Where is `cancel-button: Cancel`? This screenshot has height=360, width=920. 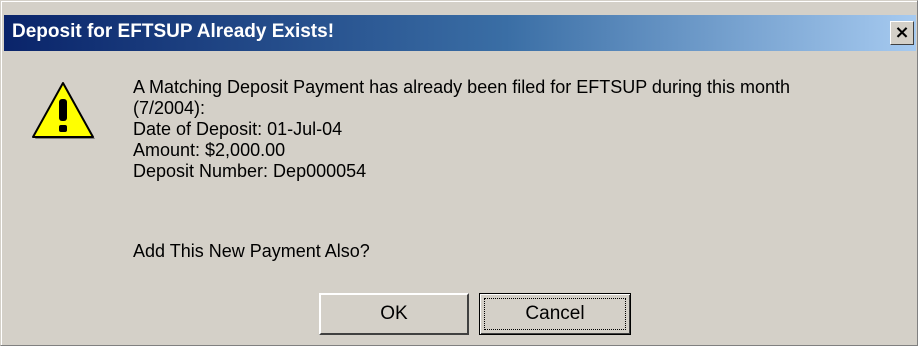
cancel-button: Cancel is located at coordinates (555, 314).